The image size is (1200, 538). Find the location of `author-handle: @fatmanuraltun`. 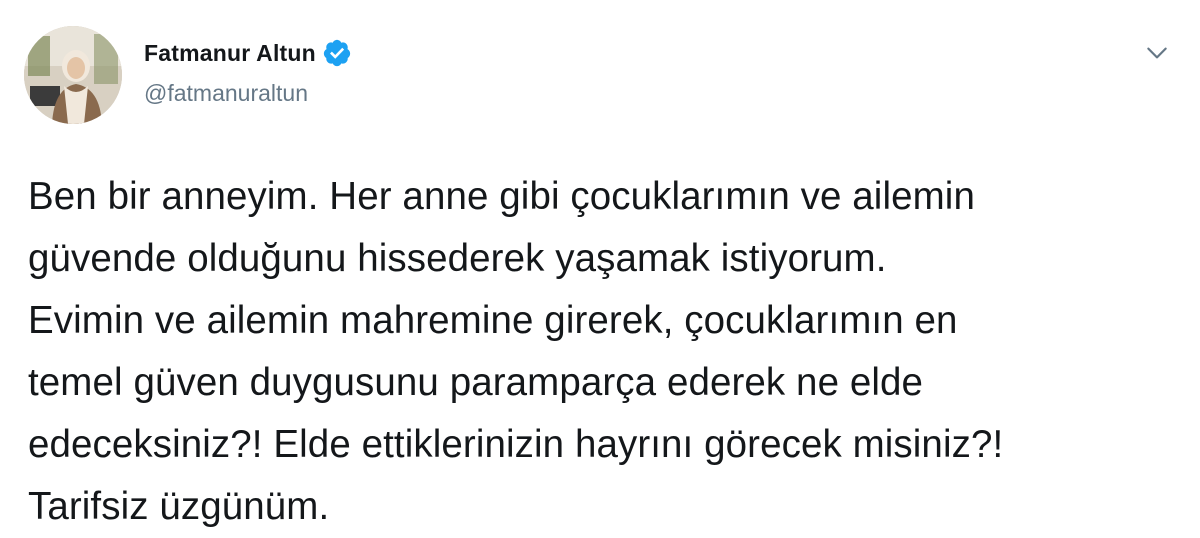

author-handle: @fatmanuraltun is located at coordinates (226, 93).